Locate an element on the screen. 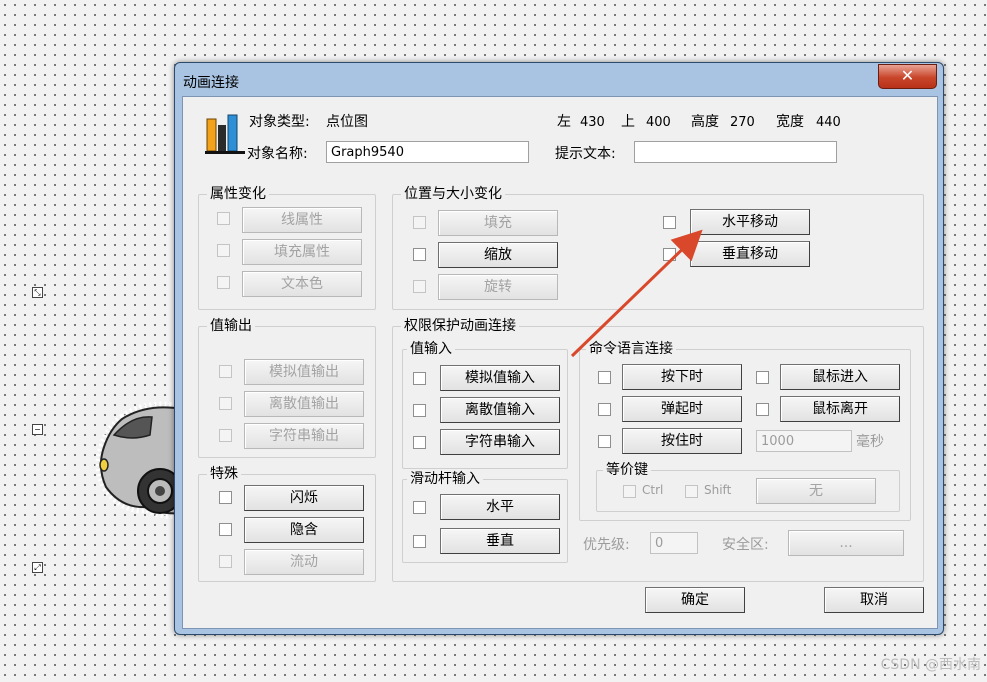 This screenshot has width=987, height=682. rotate-checkbox is located at coordinates (419, 286).